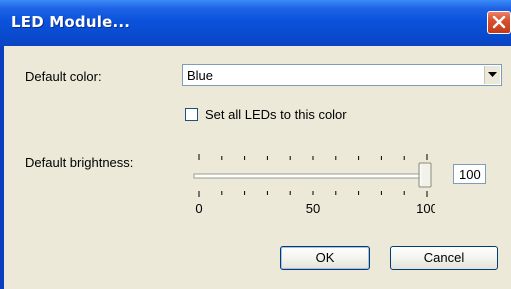  What do you see at coordinates (79, 162) in the screenshot?
I see `default-brightness-label: Default brightness:` at bounding box center [79, 162].